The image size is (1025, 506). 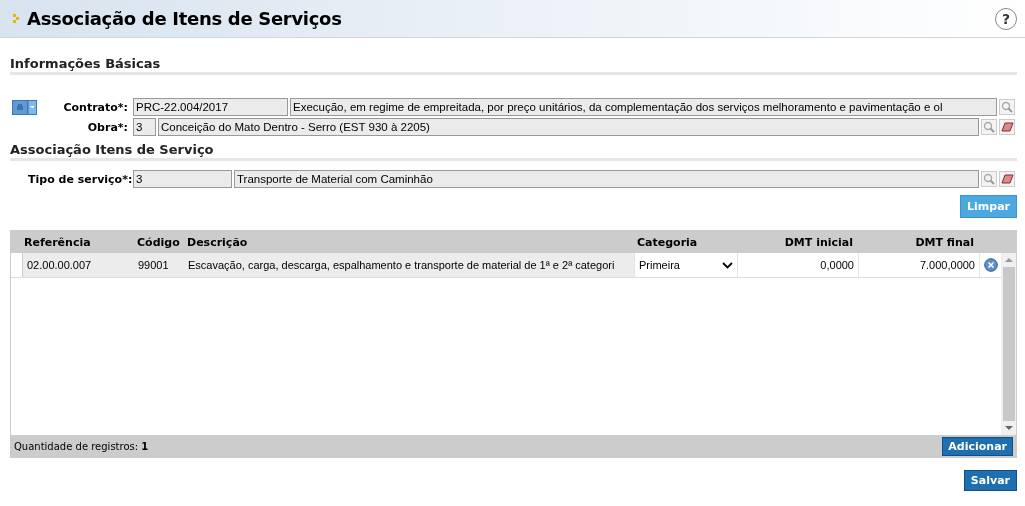 What do you see at coordinates (1008, 260) in the screenshot?
I see `scroll-up-icon` at bounding box center [1008, 260].